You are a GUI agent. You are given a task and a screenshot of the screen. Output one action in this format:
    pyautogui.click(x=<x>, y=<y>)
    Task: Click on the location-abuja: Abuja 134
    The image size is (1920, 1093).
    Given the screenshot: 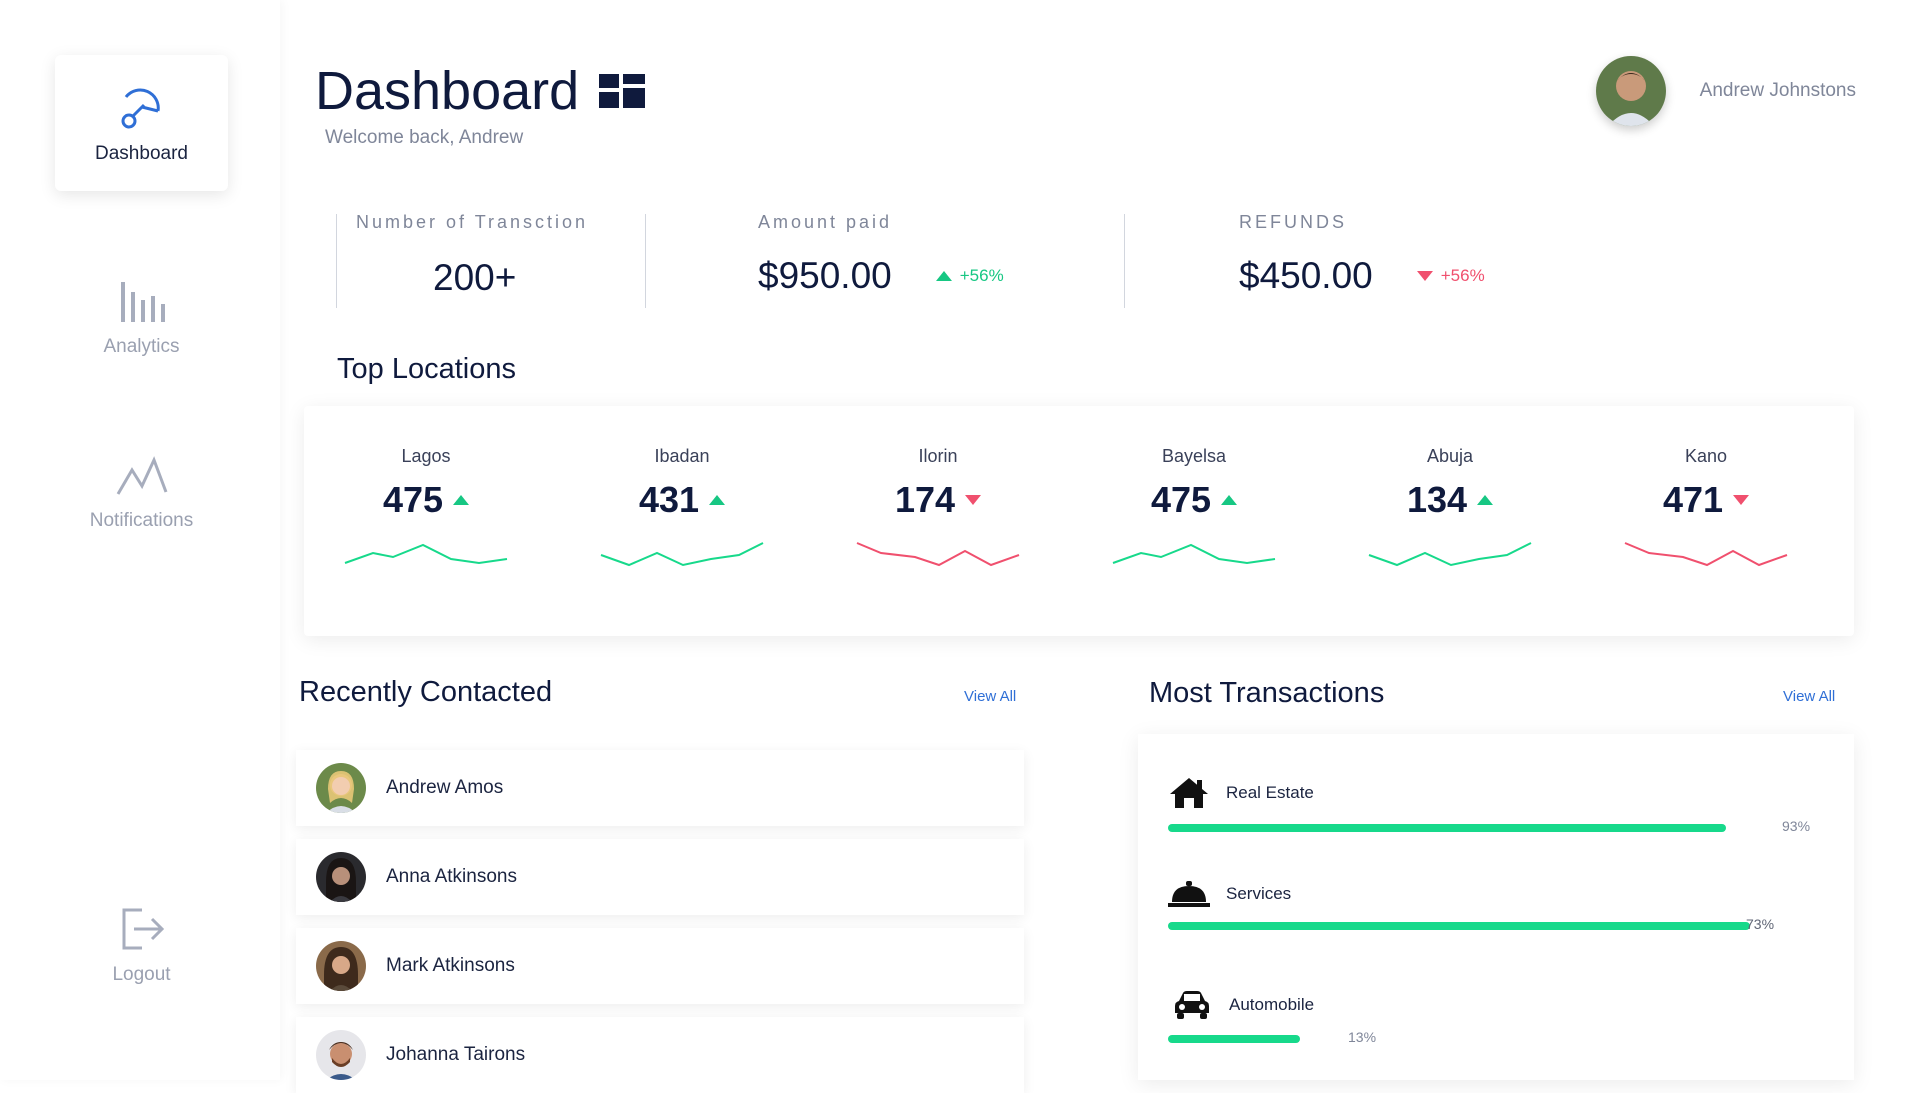 What is the action you would take?
    pyautogui.click(x=1450, y=507)
    